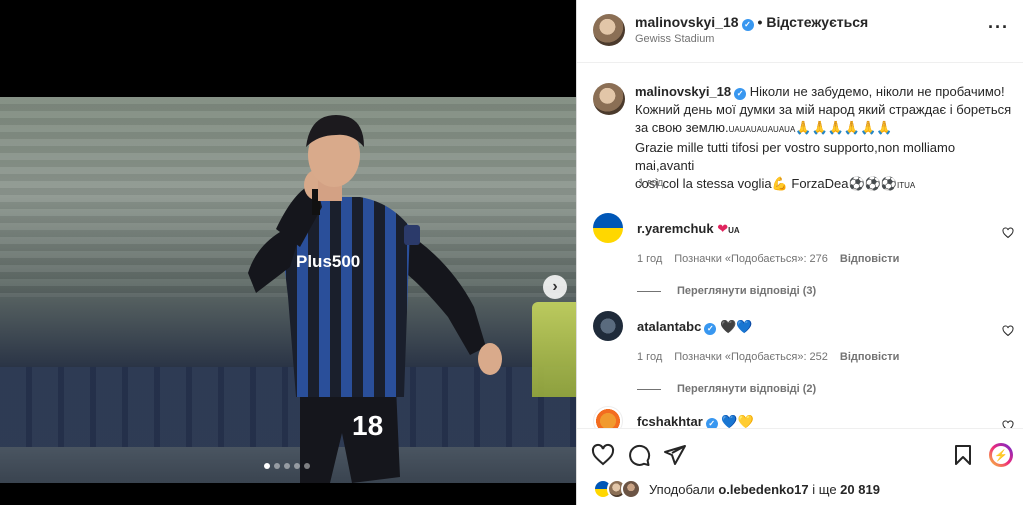 Image resolution: width=1023 pixels, height=505 pixels. I want to click on chevron-right-icon: ›, so click(555, 286).